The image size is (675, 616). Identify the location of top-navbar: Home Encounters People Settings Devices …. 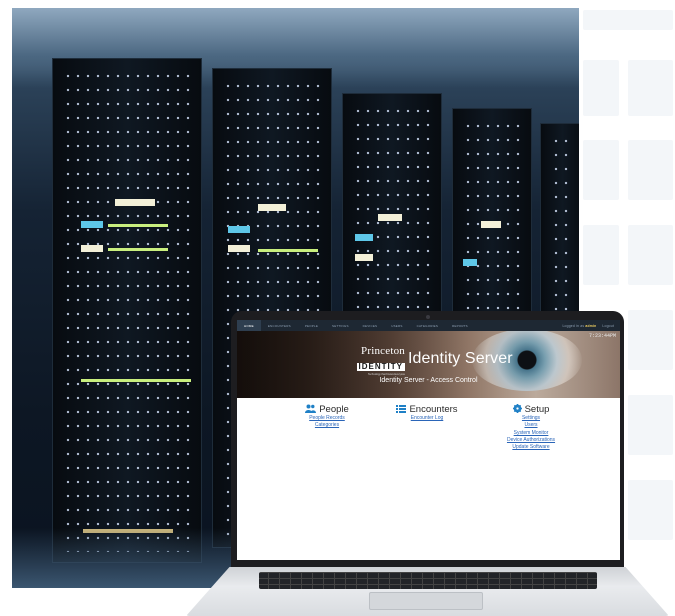
(428, 325).